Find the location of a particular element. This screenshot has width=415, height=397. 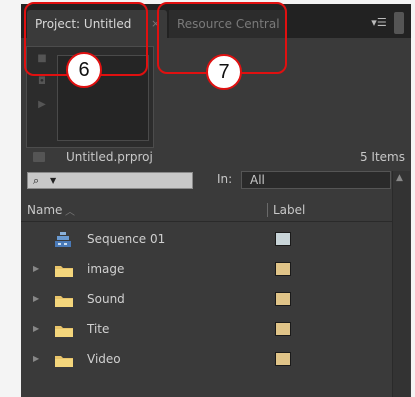

in-dropdown: All is located at coordinates (316, 180).